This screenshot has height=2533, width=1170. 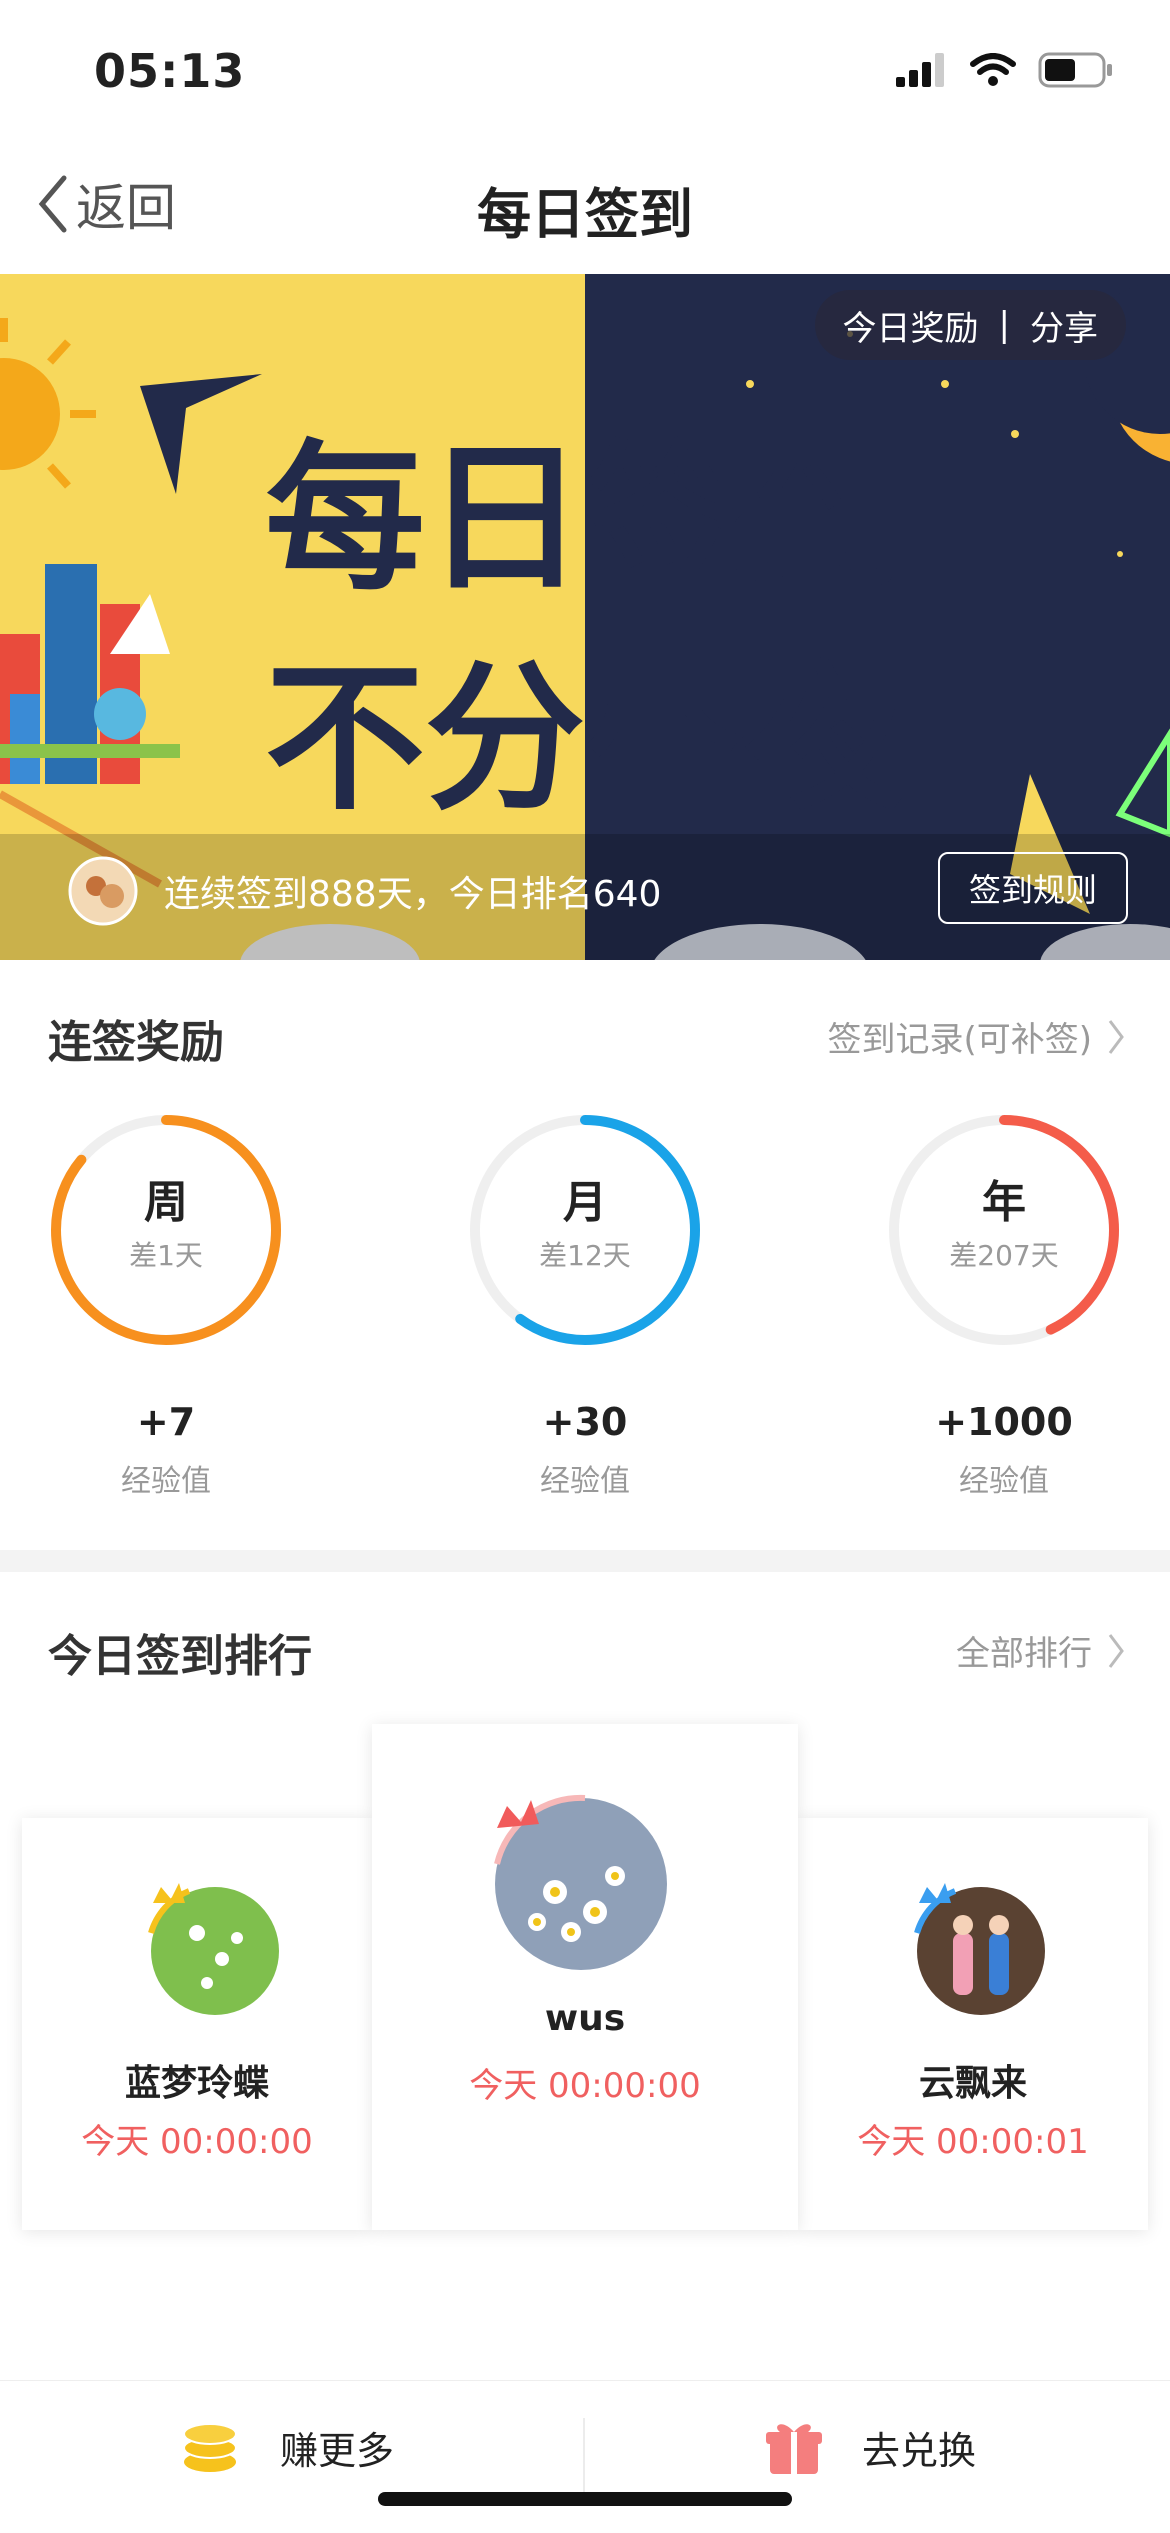 I want to click on ranking-title: 今日签到排行, so click(x=180, y=1656).